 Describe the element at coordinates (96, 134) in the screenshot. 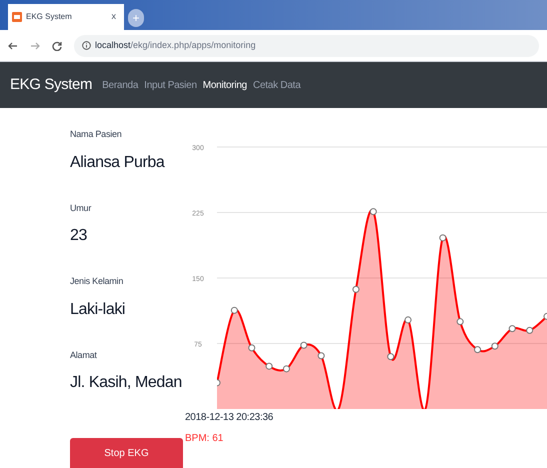

I see `field-label: Nama Pasien` at that location.